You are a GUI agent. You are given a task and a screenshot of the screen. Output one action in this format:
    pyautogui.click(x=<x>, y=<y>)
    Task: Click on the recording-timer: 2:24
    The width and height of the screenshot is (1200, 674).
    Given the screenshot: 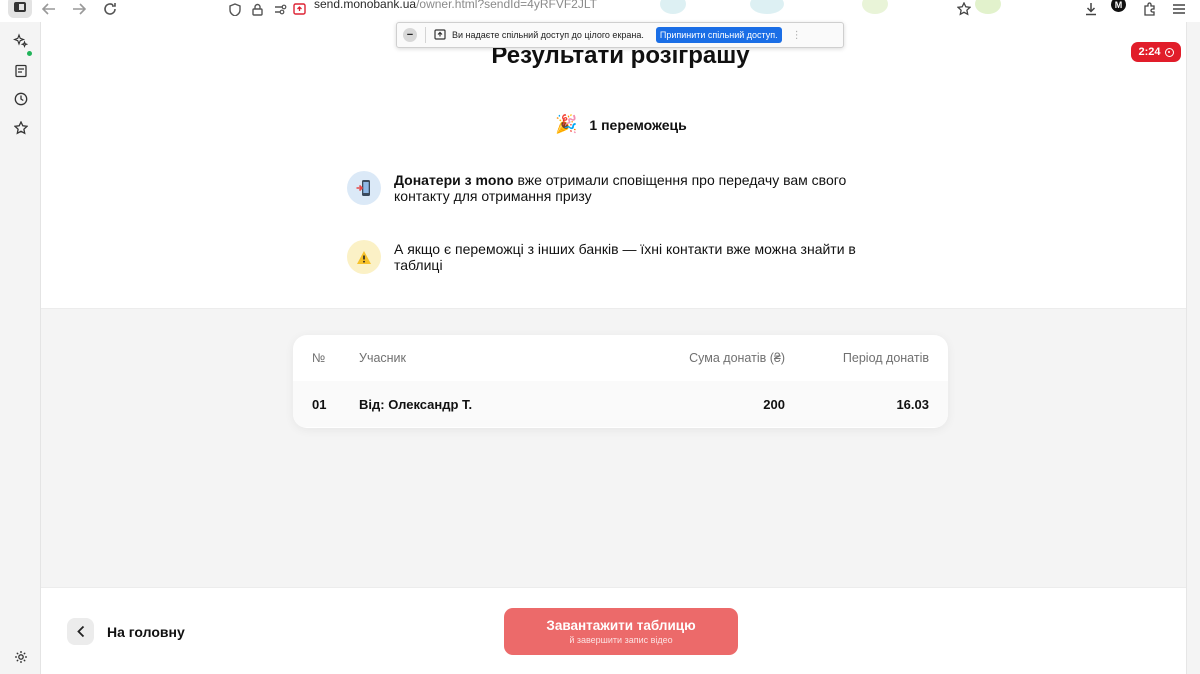 What is the action you would take?
    pyautogui.click(x=1156, y=52)
    